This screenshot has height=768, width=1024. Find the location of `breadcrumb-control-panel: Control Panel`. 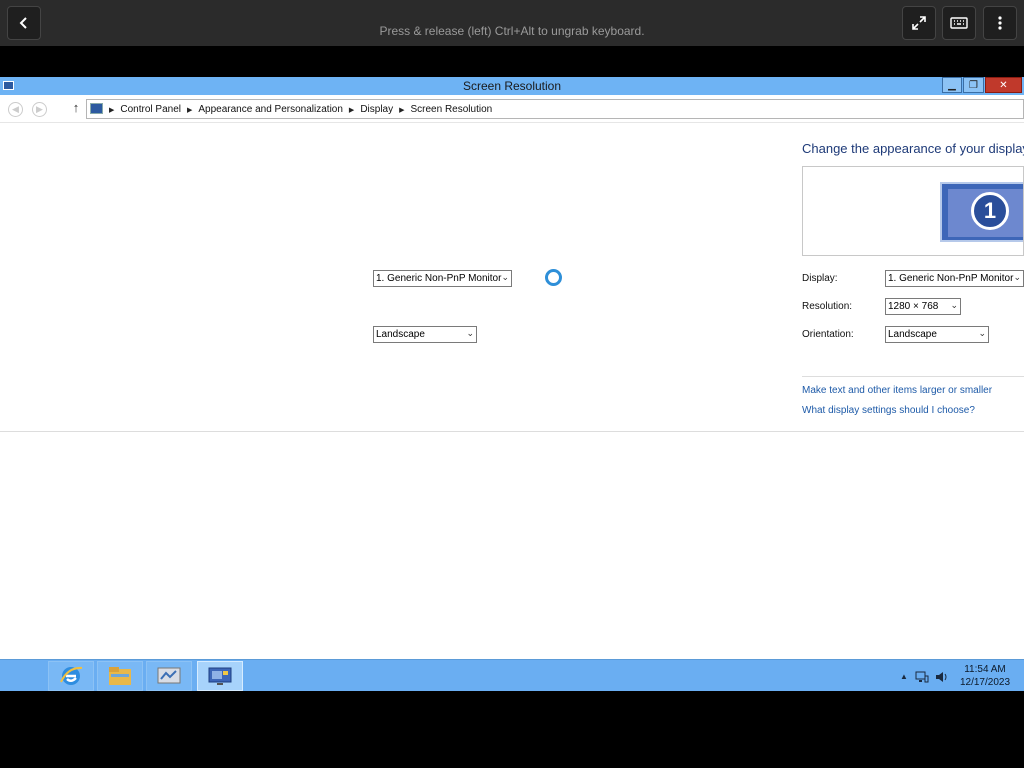

breadcrumb-control-panel: Control Panel is located at coordinates (150, 109).